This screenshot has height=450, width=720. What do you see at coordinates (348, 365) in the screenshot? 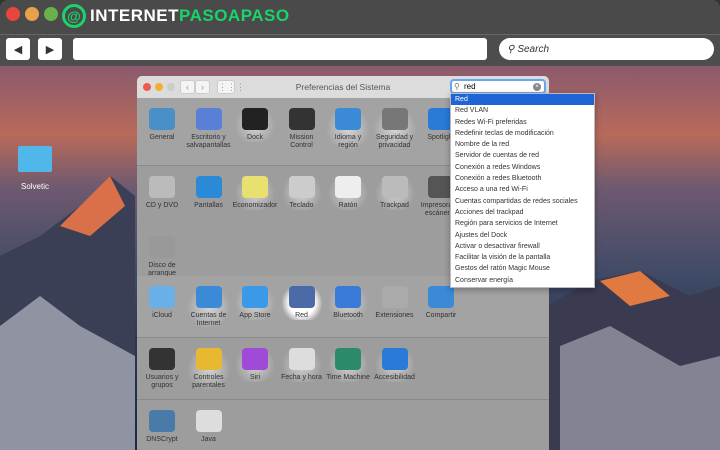
I see `pref-pane-time-machine: Time Machine` at bounding box center [348, 365].